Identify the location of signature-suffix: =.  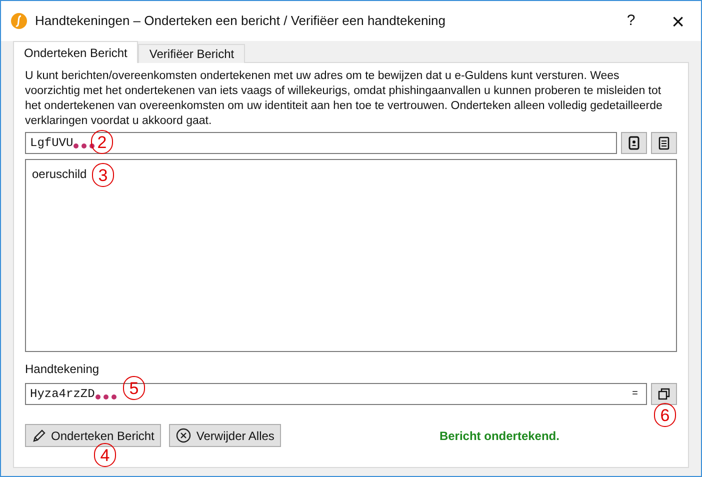
(635, 395).